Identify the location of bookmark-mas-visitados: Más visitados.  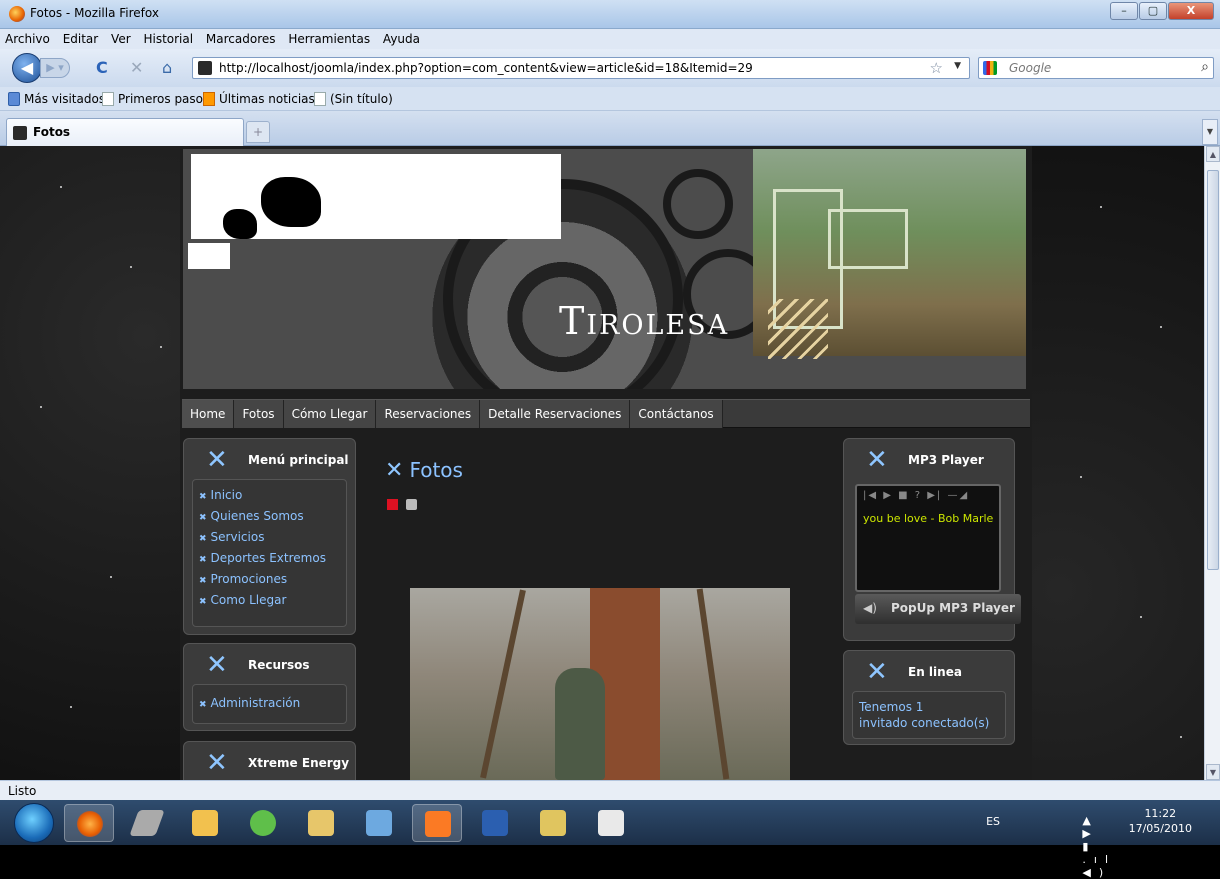
(56, 99).